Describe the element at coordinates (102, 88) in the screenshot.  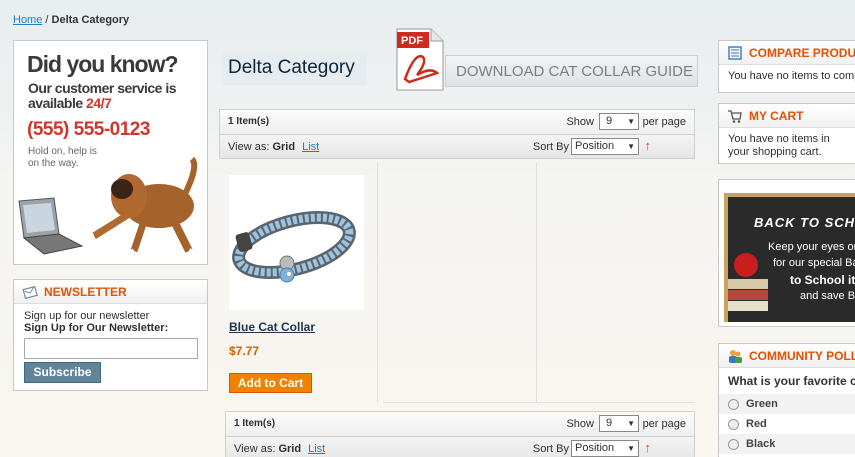
I see `ad-line1: Our customer service is` at that location.